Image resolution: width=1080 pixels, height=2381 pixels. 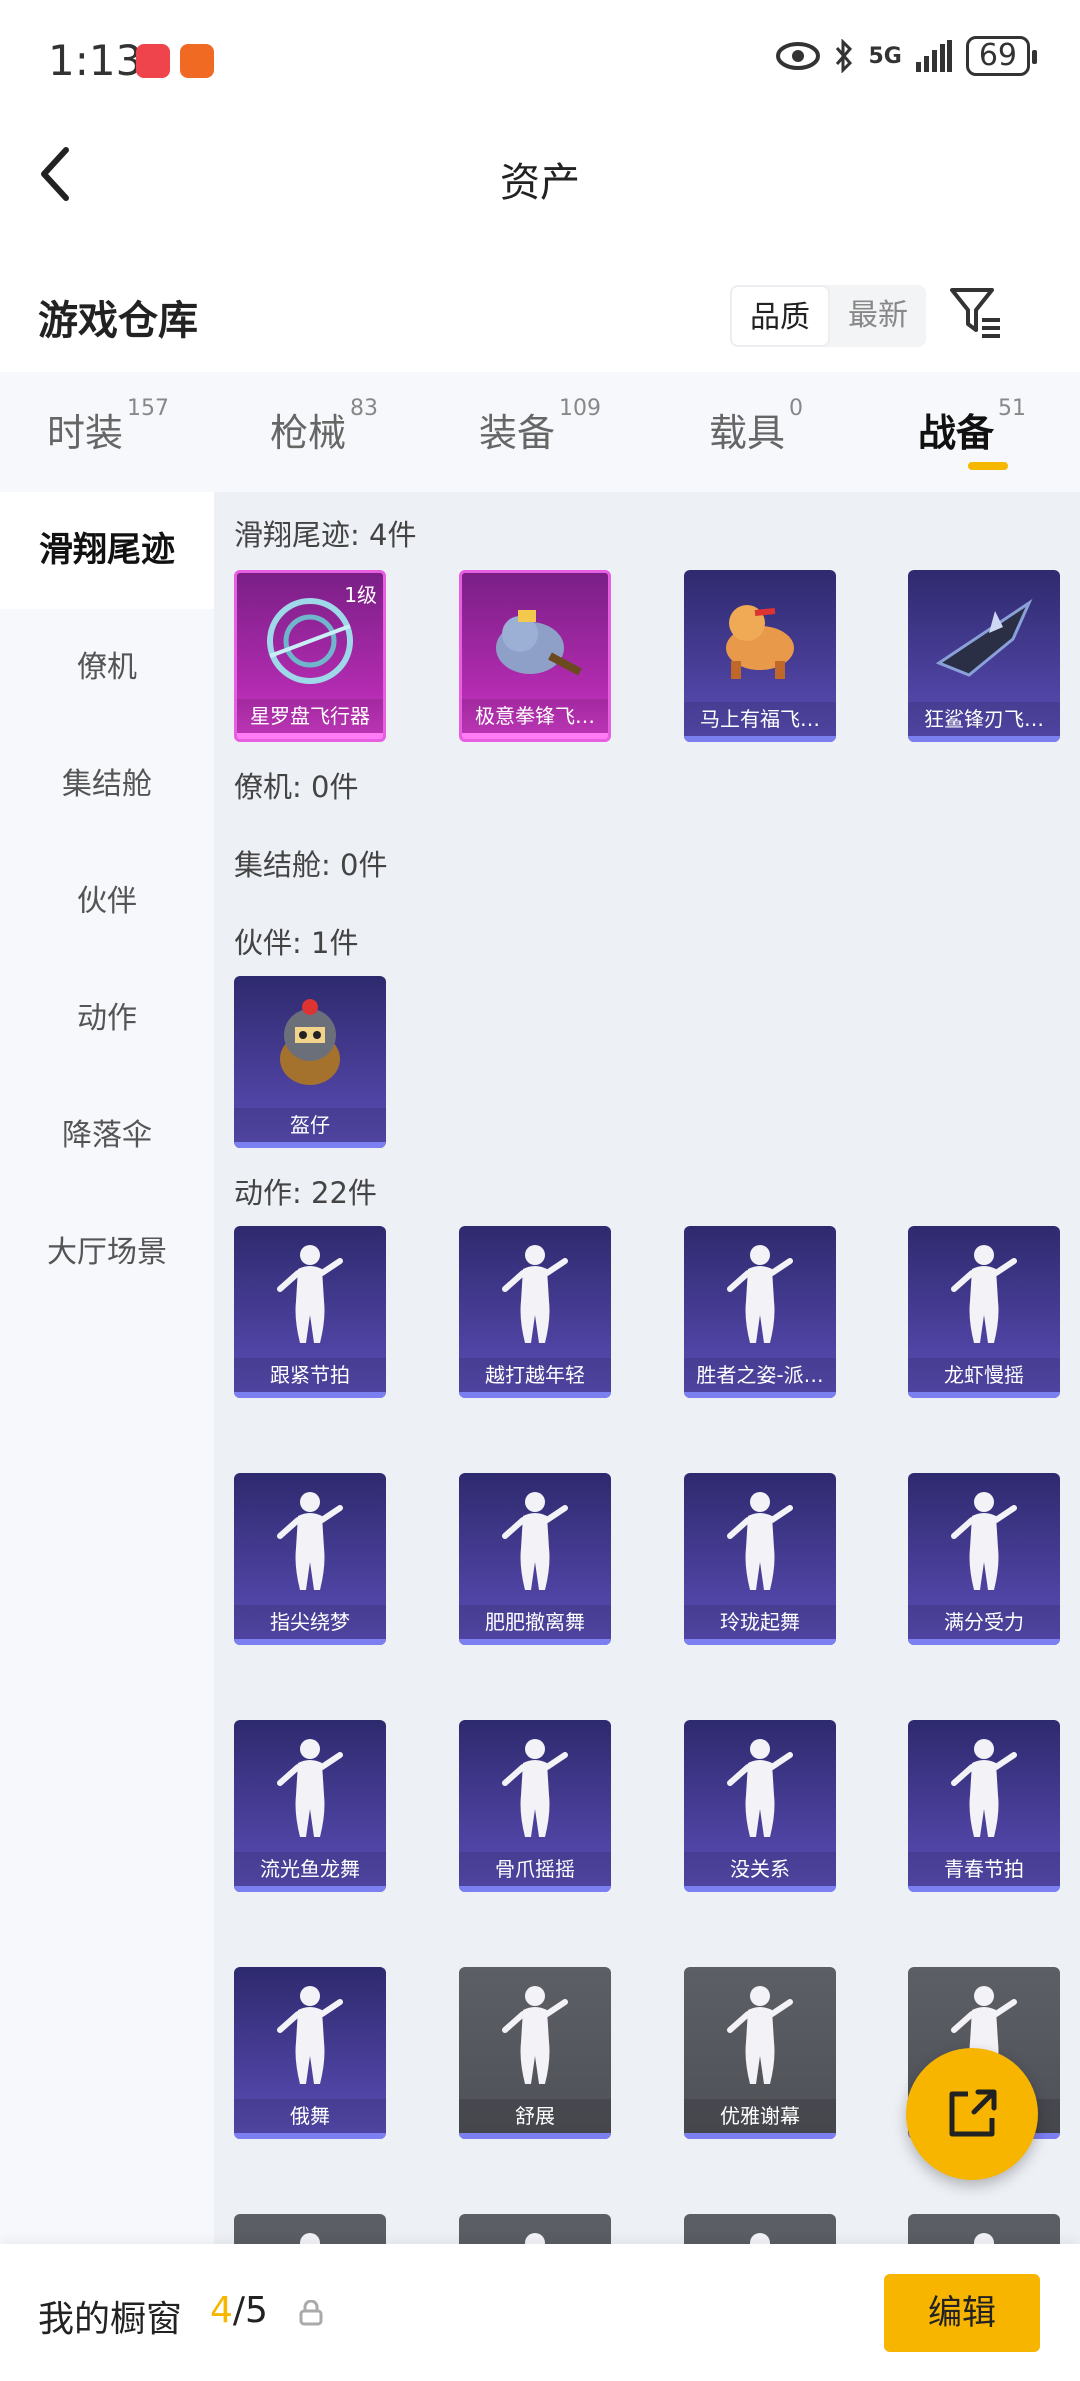 I want to click on item-card: 青春节拍, so click(x=984, y=1806).